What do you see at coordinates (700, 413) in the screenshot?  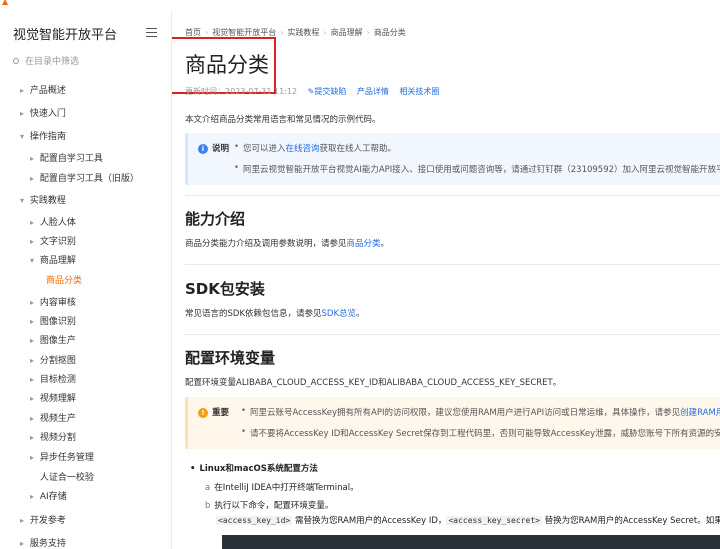 I see `create-ram-user-link: 创建RAM用户` at bounding box center [700, 413].